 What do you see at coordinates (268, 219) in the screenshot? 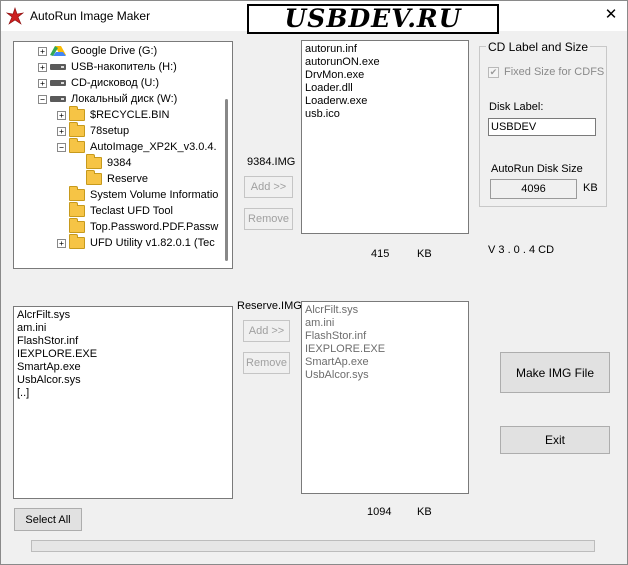
I see `top-remove-button: Remove` at bounding box center [268, 219].